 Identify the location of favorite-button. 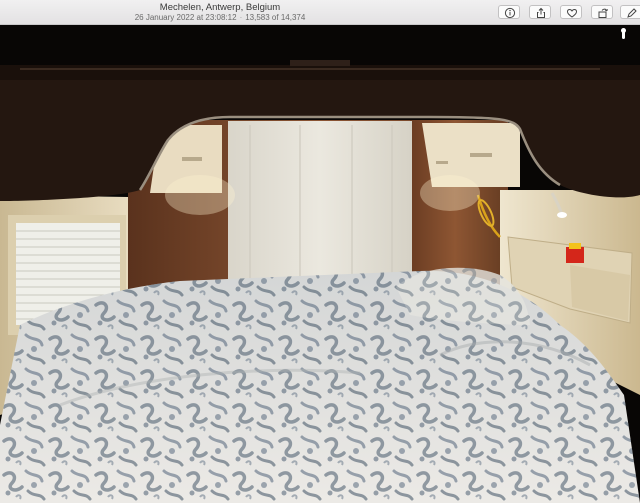
(571, 12).